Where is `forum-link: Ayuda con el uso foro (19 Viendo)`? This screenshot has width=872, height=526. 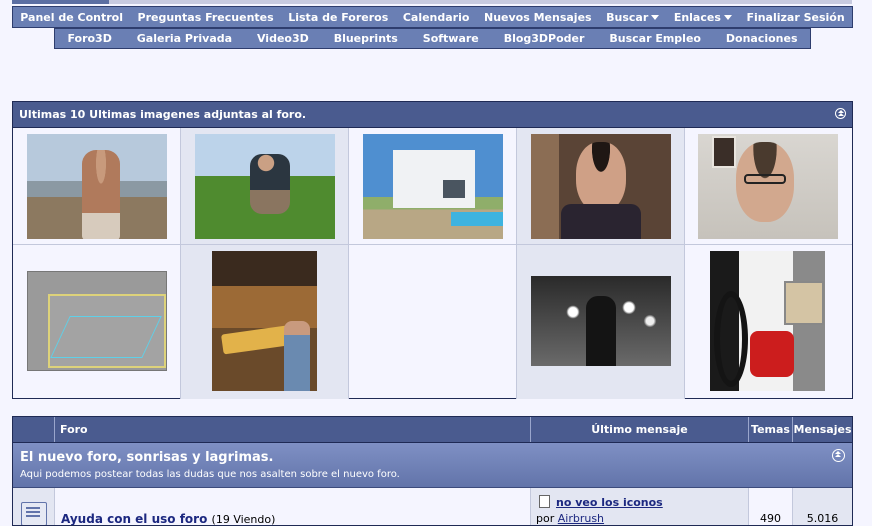 forum-link: Ayuda con el uso foro (19 Viendo) is located at coordinates (168, 519).